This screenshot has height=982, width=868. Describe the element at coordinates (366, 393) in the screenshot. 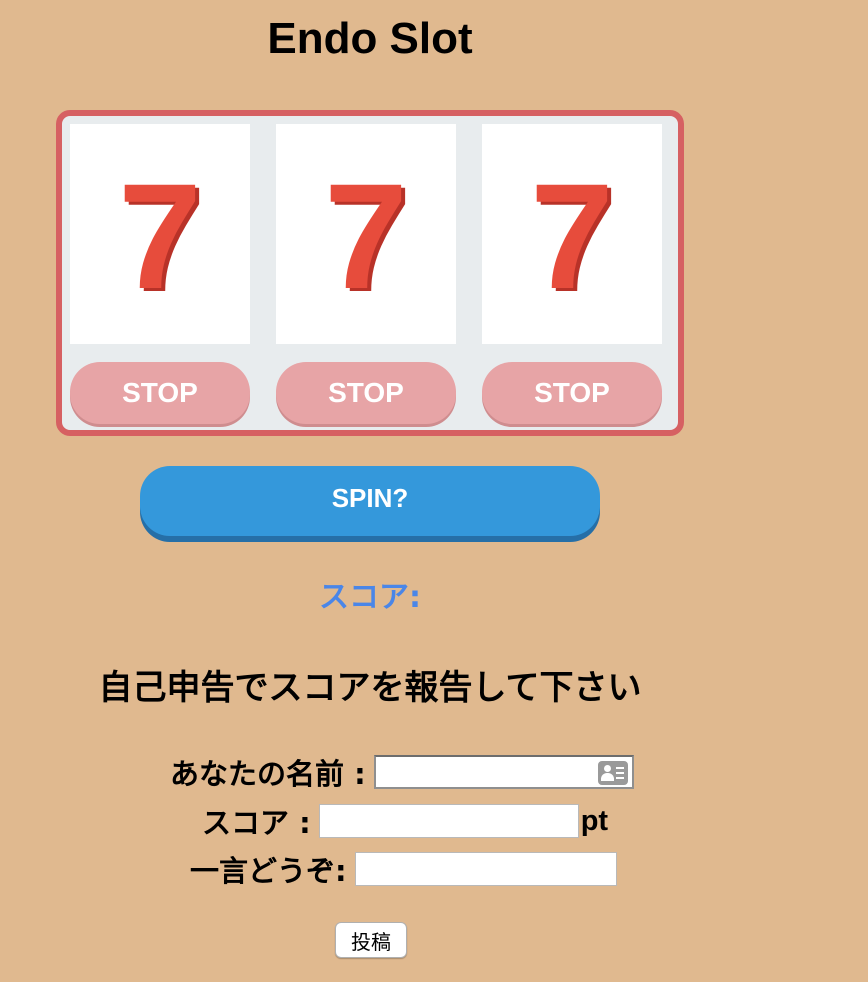

I see `stop-button-2: STOP` at that location.